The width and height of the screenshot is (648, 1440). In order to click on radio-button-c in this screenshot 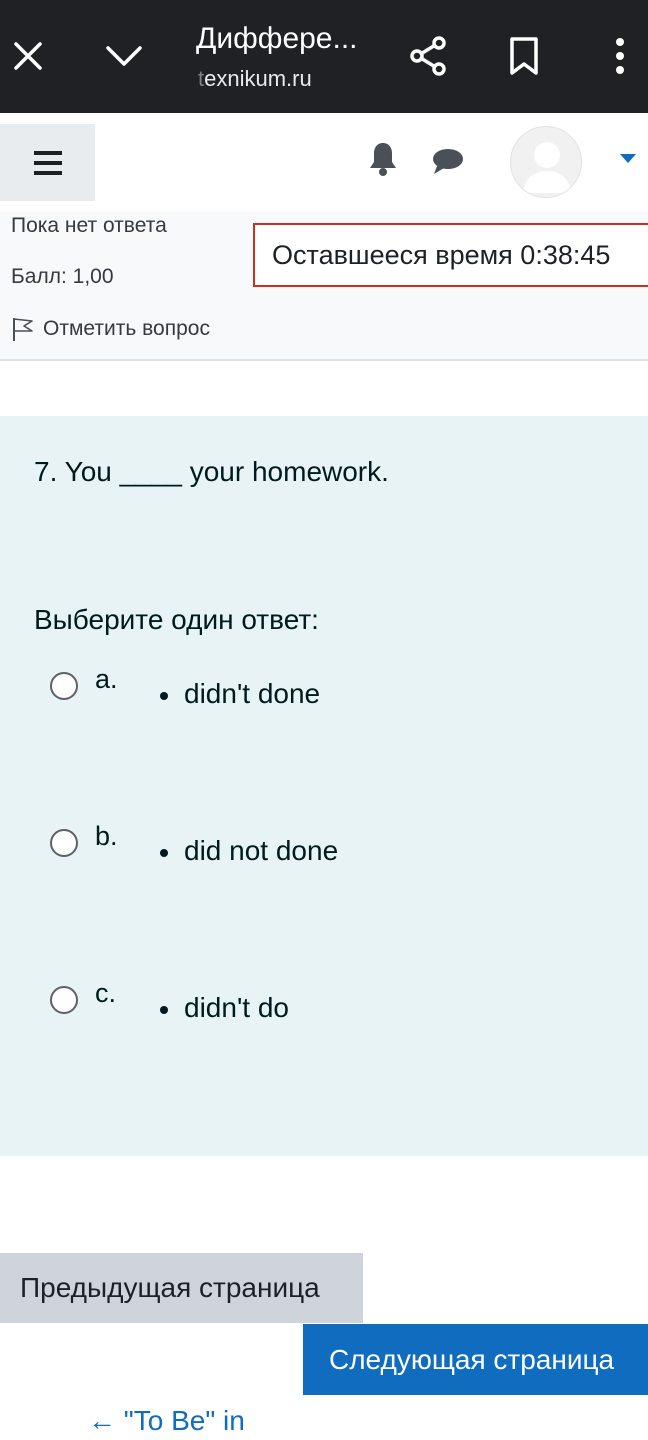, I will do `click(64, 1000)`.